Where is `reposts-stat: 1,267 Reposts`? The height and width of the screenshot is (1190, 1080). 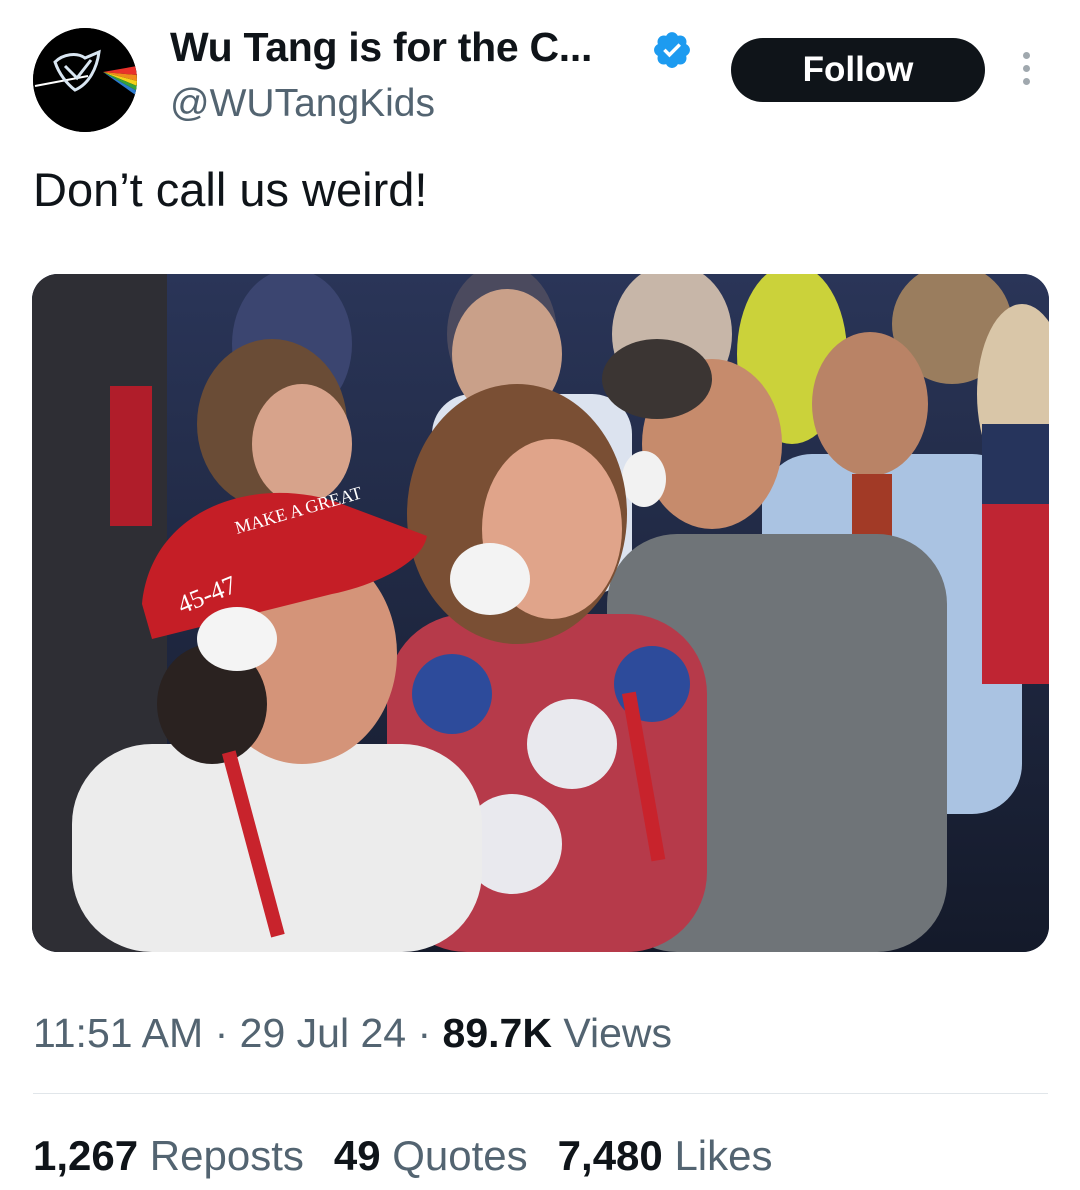 reposts-stat: 1,267 Reposts is located at coordinates (168, 1155).